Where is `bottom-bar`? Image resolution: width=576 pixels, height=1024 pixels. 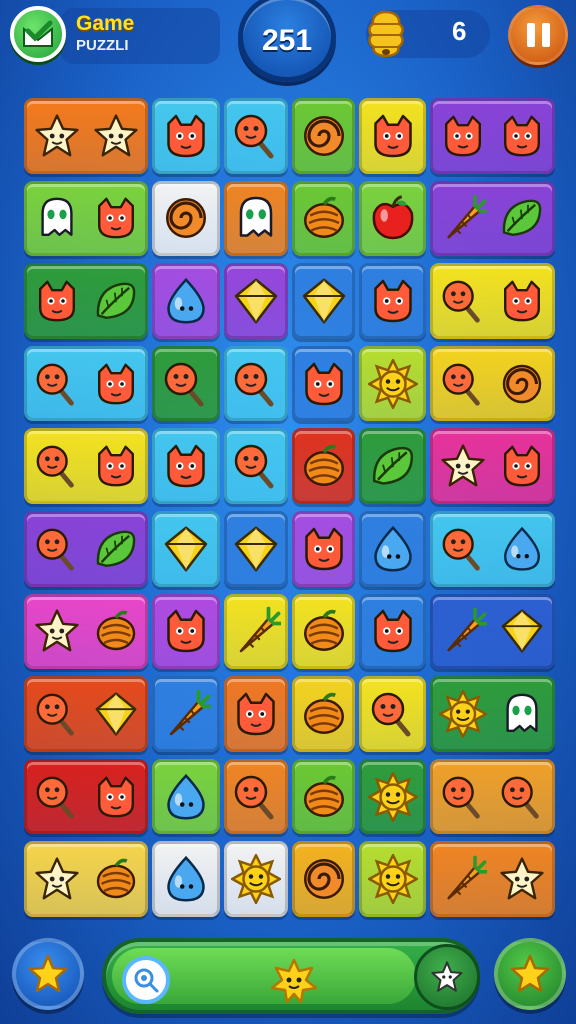 bottom-bar is located at coordinates (288, 977).